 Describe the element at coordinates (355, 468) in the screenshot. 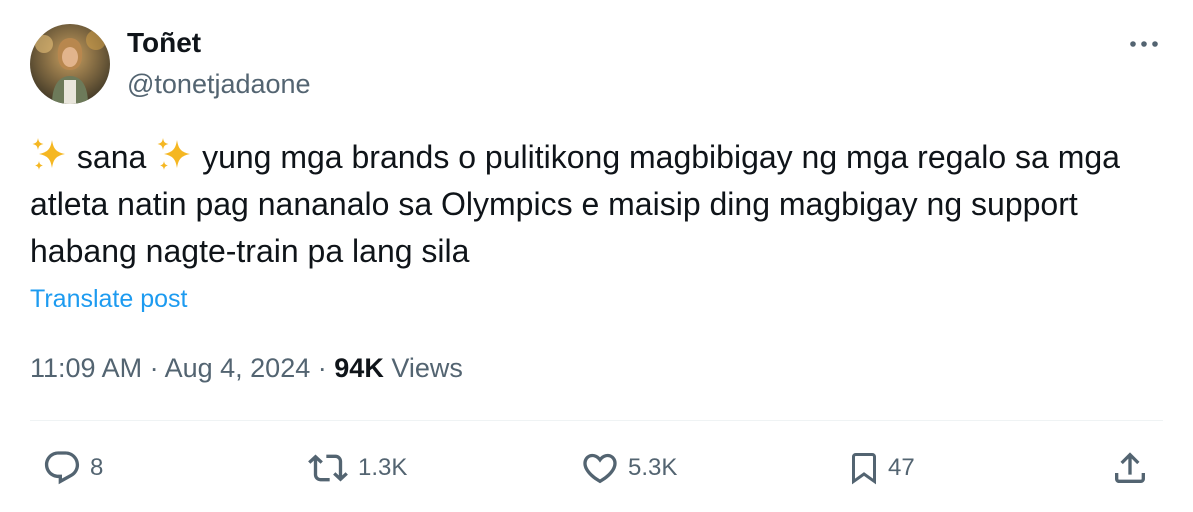

I see `repost-button: 1.3K` at that location.